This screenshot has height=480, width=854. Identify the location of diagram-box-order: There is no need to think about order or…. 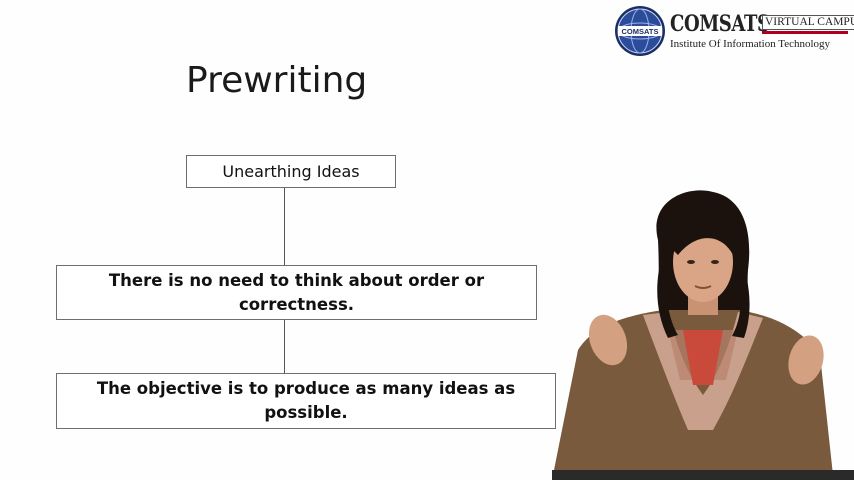
(296, 292).